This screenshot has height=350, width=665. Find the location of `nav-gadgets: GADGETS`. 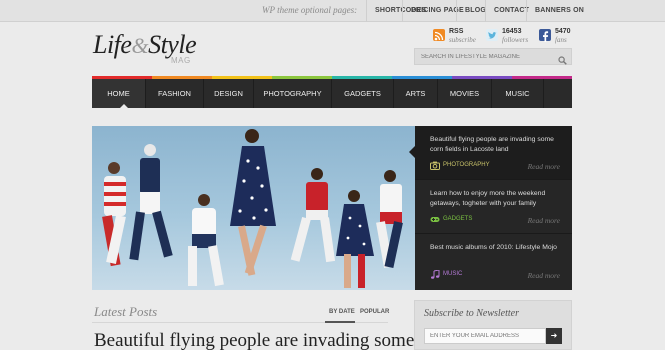

nav-gadgets: GADGETS is located at coordinates (363, 93).